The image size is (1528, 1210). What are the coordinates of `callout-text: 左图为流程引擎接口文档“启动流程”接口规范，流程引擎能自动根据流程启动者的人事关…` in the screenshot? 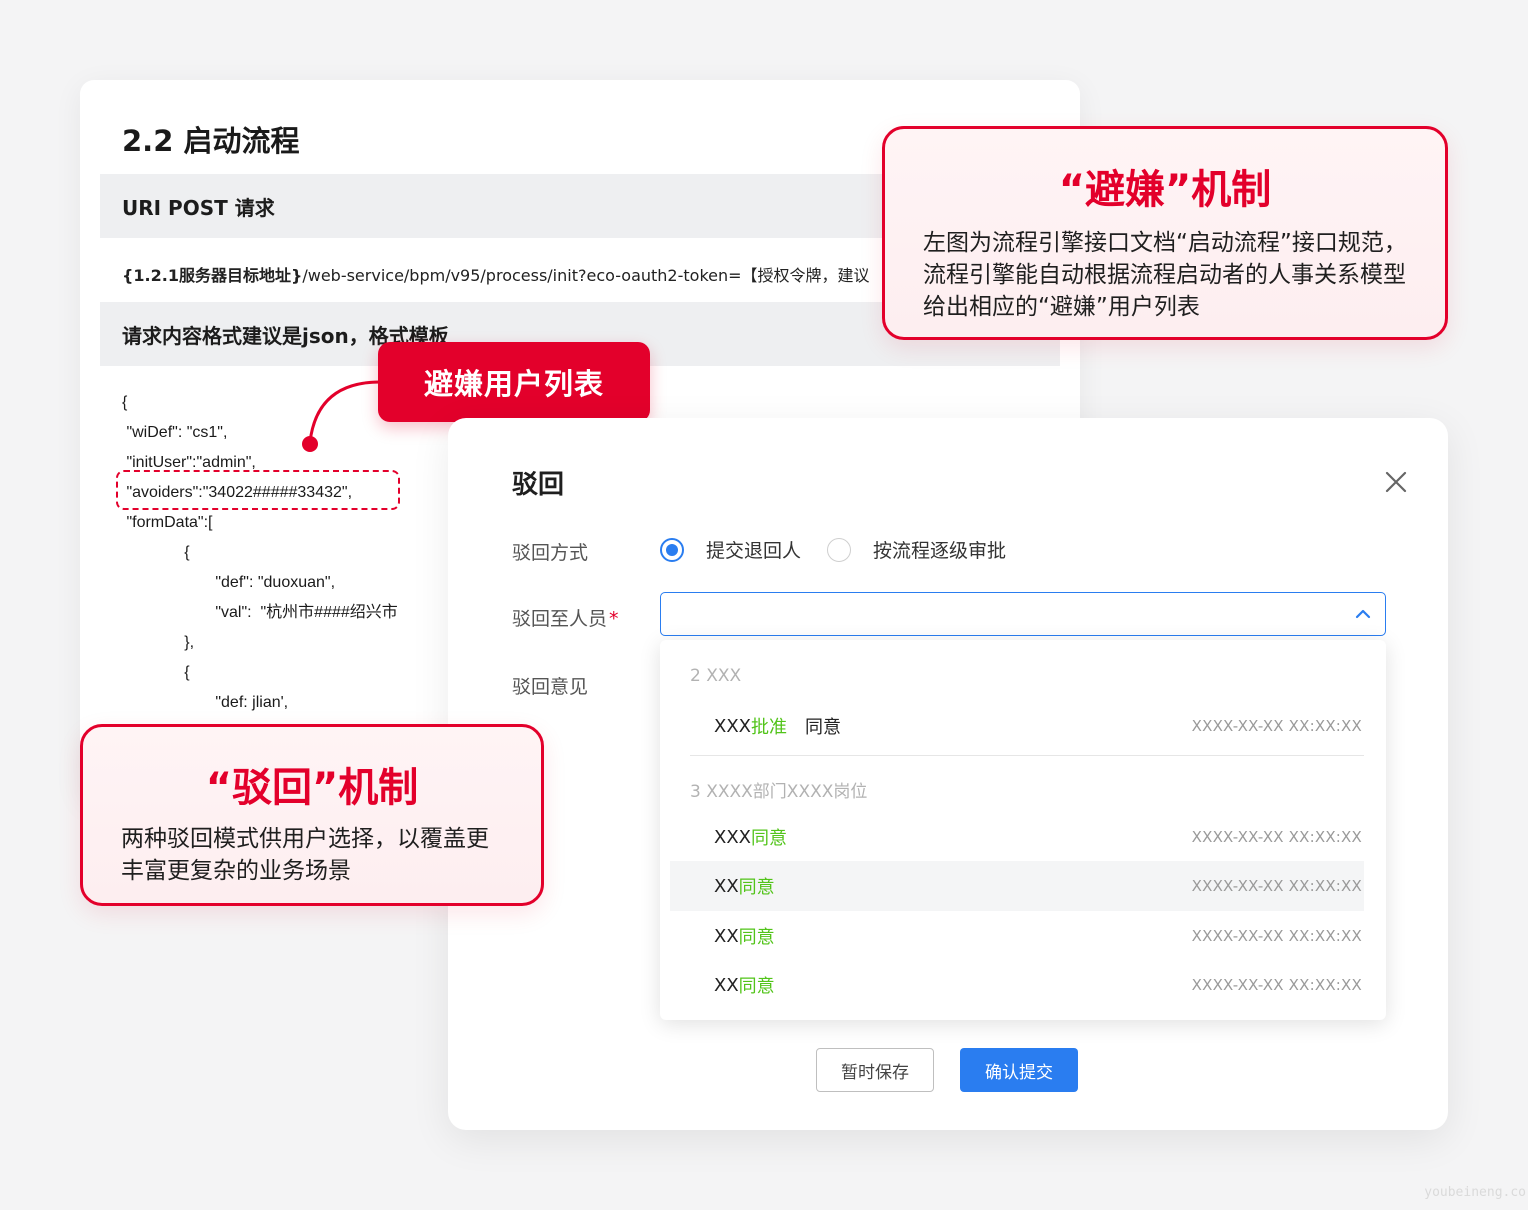 It's located at (1165, 275).